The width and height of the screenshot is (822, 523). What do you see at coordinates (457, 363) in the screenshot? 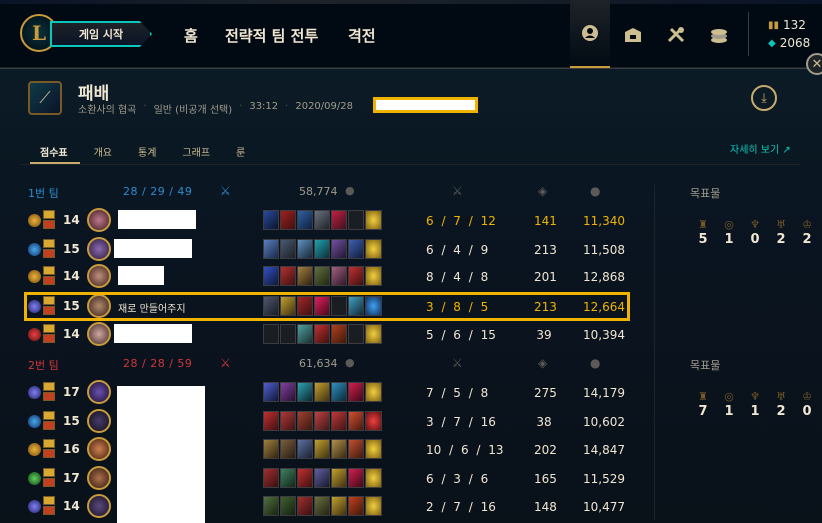
I see `kda-icon: ⚔` at bounding box center [457, 363].